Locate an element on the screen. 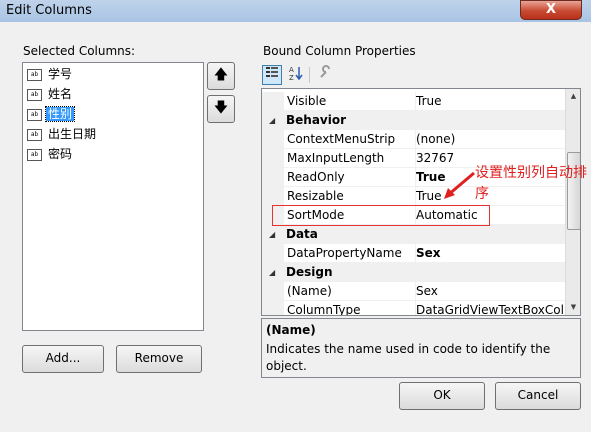 The width and height of the screenshot is (591, 432). categorized-icon is located at coordinates (272, 75).